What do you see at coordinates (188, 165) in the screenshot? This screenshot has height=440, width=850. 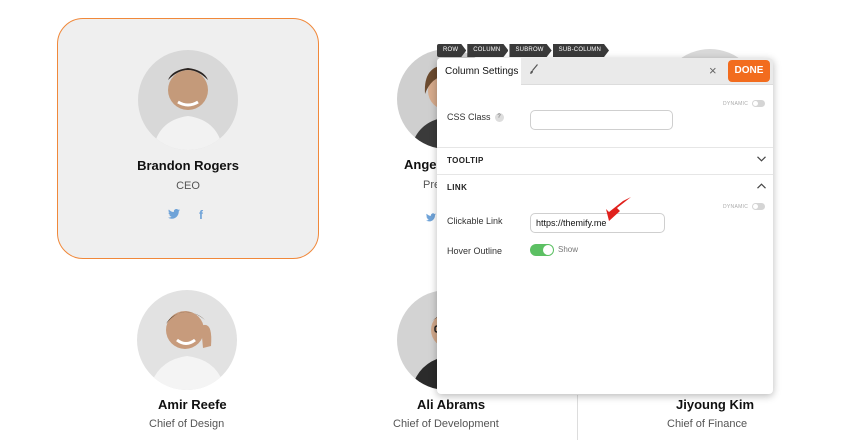 I see `member-name: Brandon Rogers` at bounding box center [188, 165].